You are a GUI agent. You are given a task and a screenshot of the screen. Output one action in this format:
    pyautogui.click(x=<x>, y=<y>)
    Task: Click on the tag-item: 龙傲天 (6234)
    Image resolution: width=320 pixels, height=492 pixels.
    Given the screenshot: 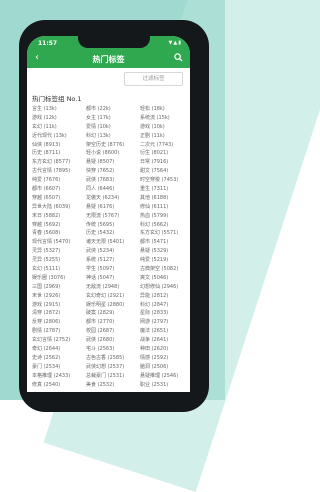 What is the action you would take?
    pyautogui.click(x=102, y=197)
    